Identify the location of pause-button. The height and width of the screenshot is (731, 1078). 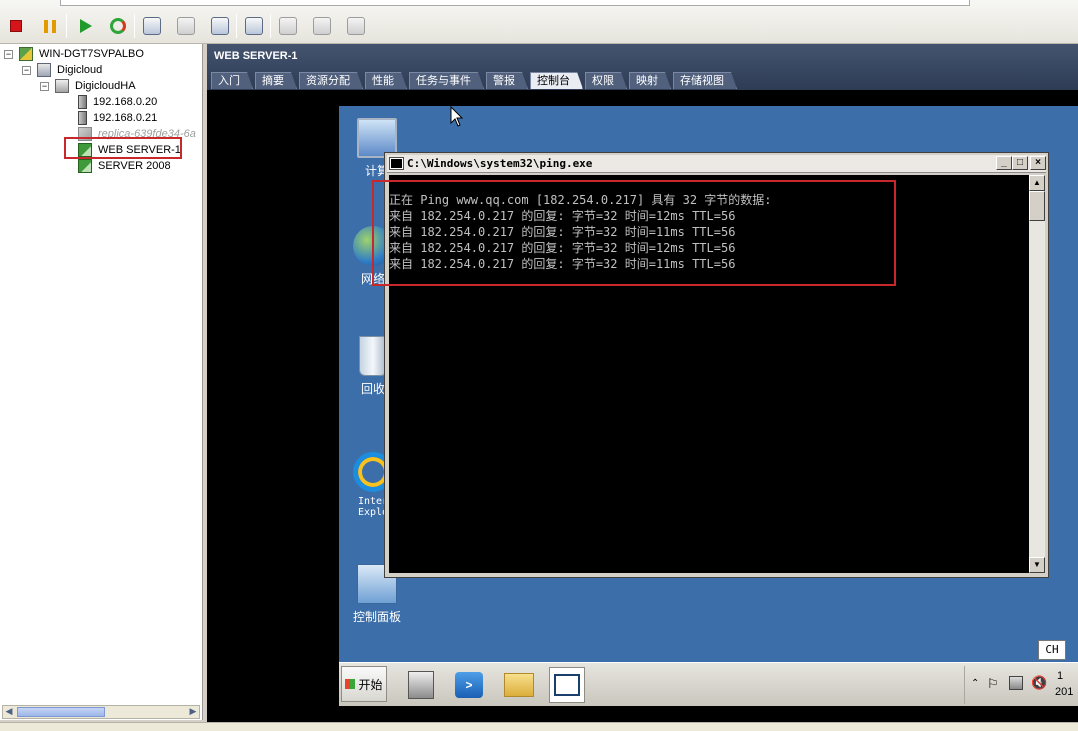
(50, 26).